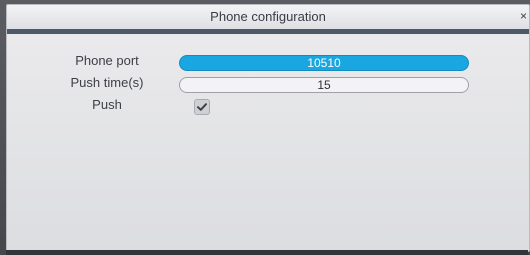  I want to click on bottom-band, so click(267, 252).